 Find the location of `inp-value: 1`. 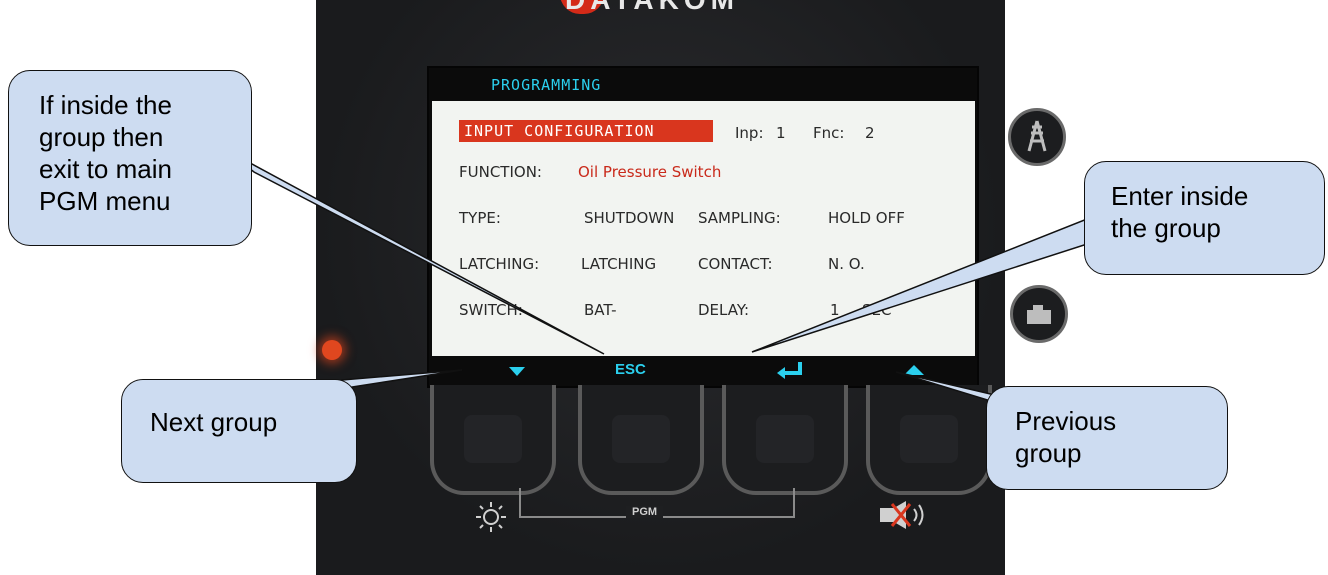

inp-value: 1 is located at coordinates (781, 133).